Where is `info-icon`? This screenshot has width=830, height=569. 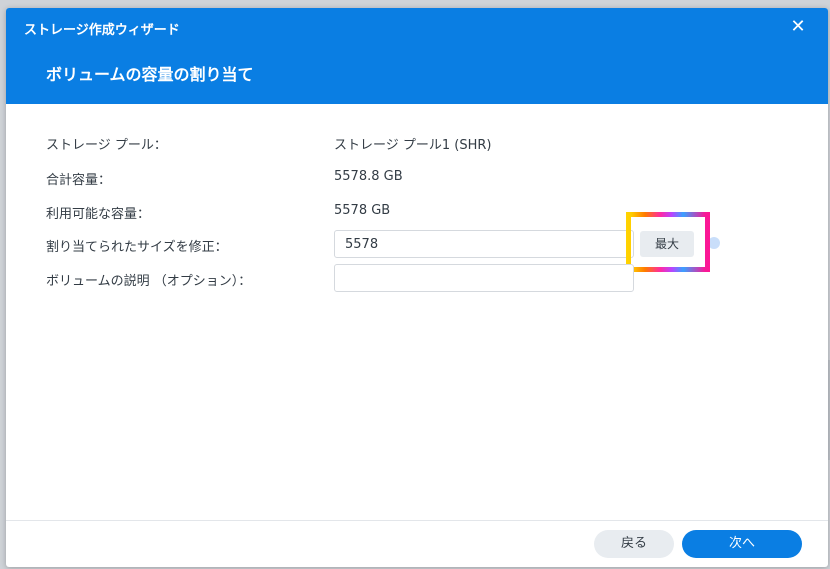
info-icon is located at coordinates (714, 243).